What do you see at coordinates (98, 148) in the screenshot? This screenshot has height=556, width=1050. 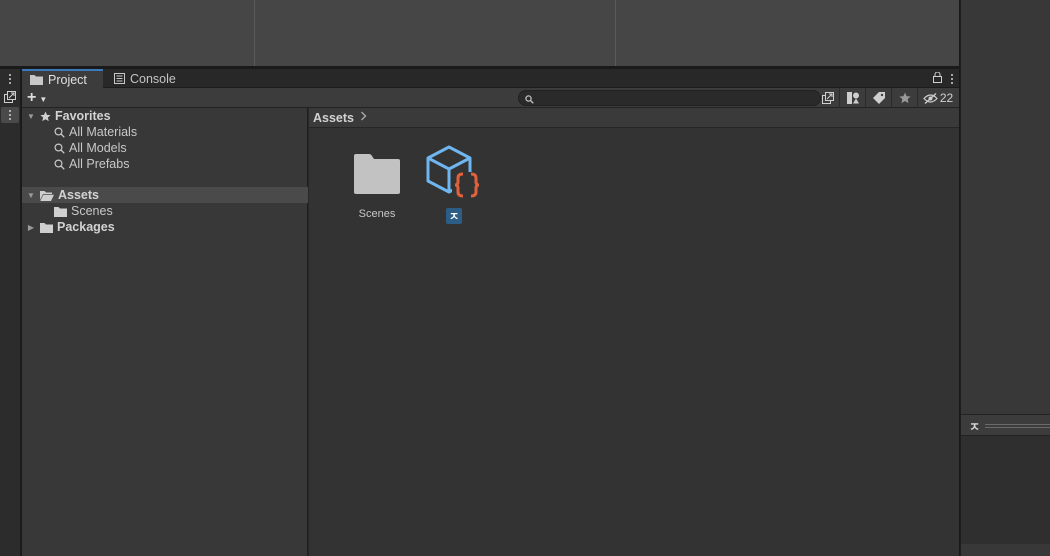 I see `tree-label: All Models` at bounding box center [98, 148].